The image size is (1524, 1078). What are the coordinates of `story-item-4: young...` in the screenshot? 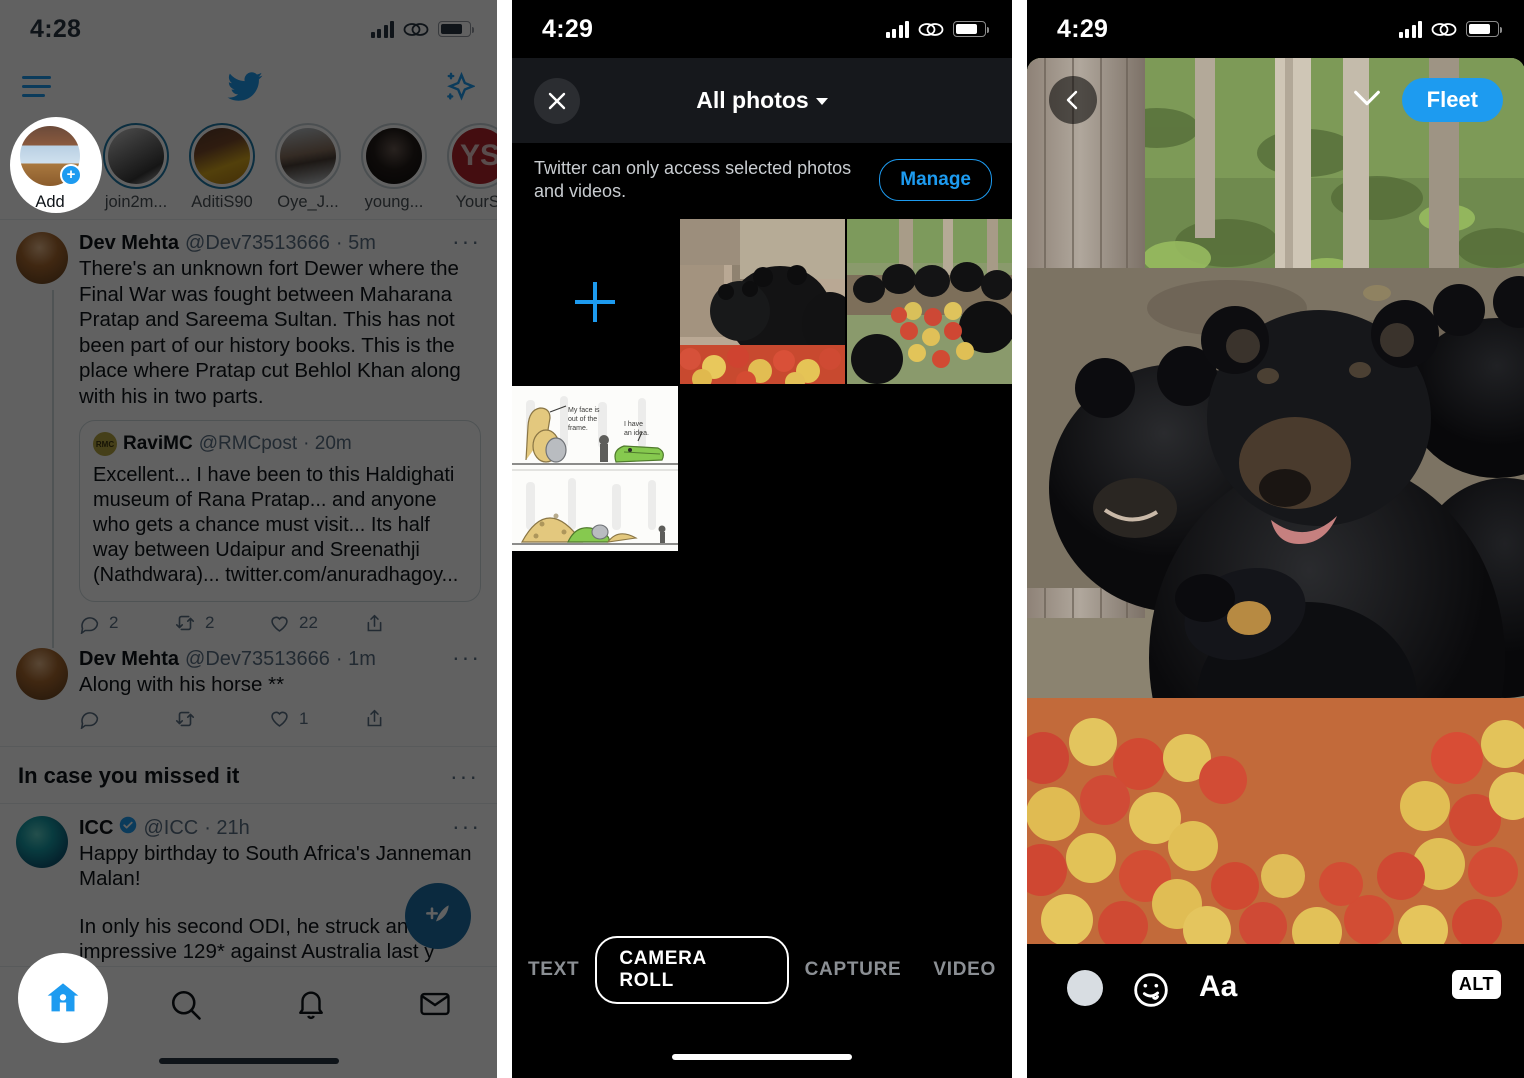 It's located at (394, 167).